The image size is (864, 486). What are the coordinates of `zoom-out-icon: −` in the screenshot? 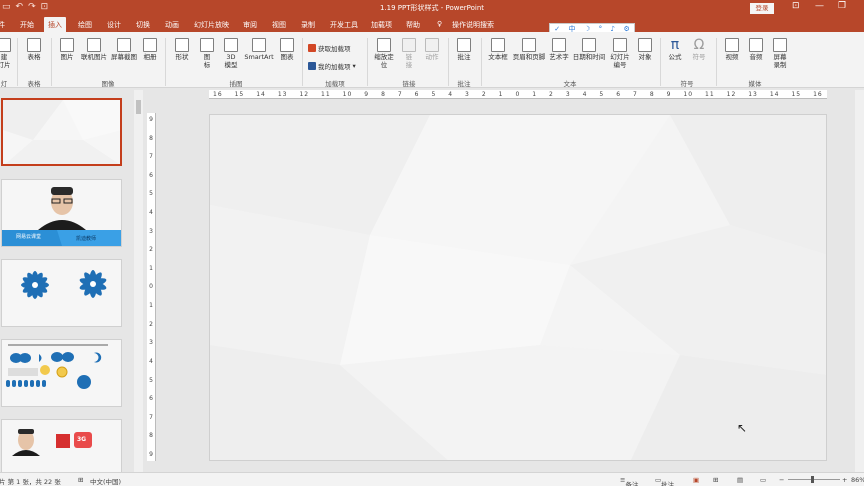 It's located at (781, 480).